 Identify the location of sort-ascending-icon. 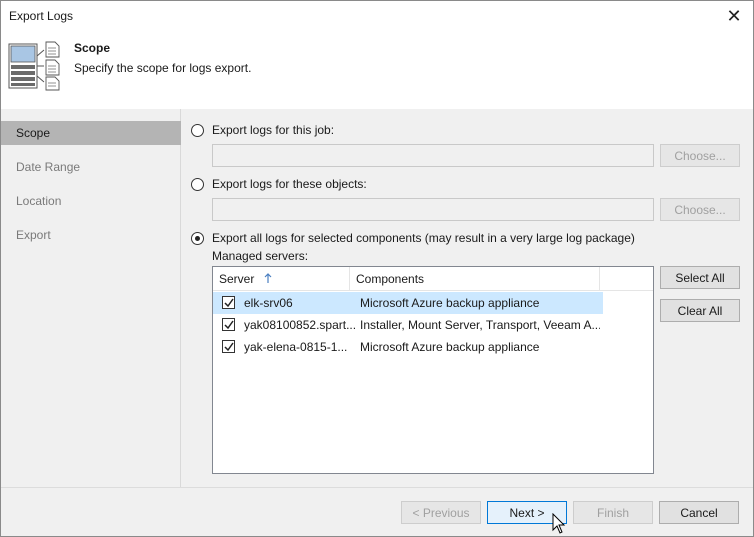
(268, 278).